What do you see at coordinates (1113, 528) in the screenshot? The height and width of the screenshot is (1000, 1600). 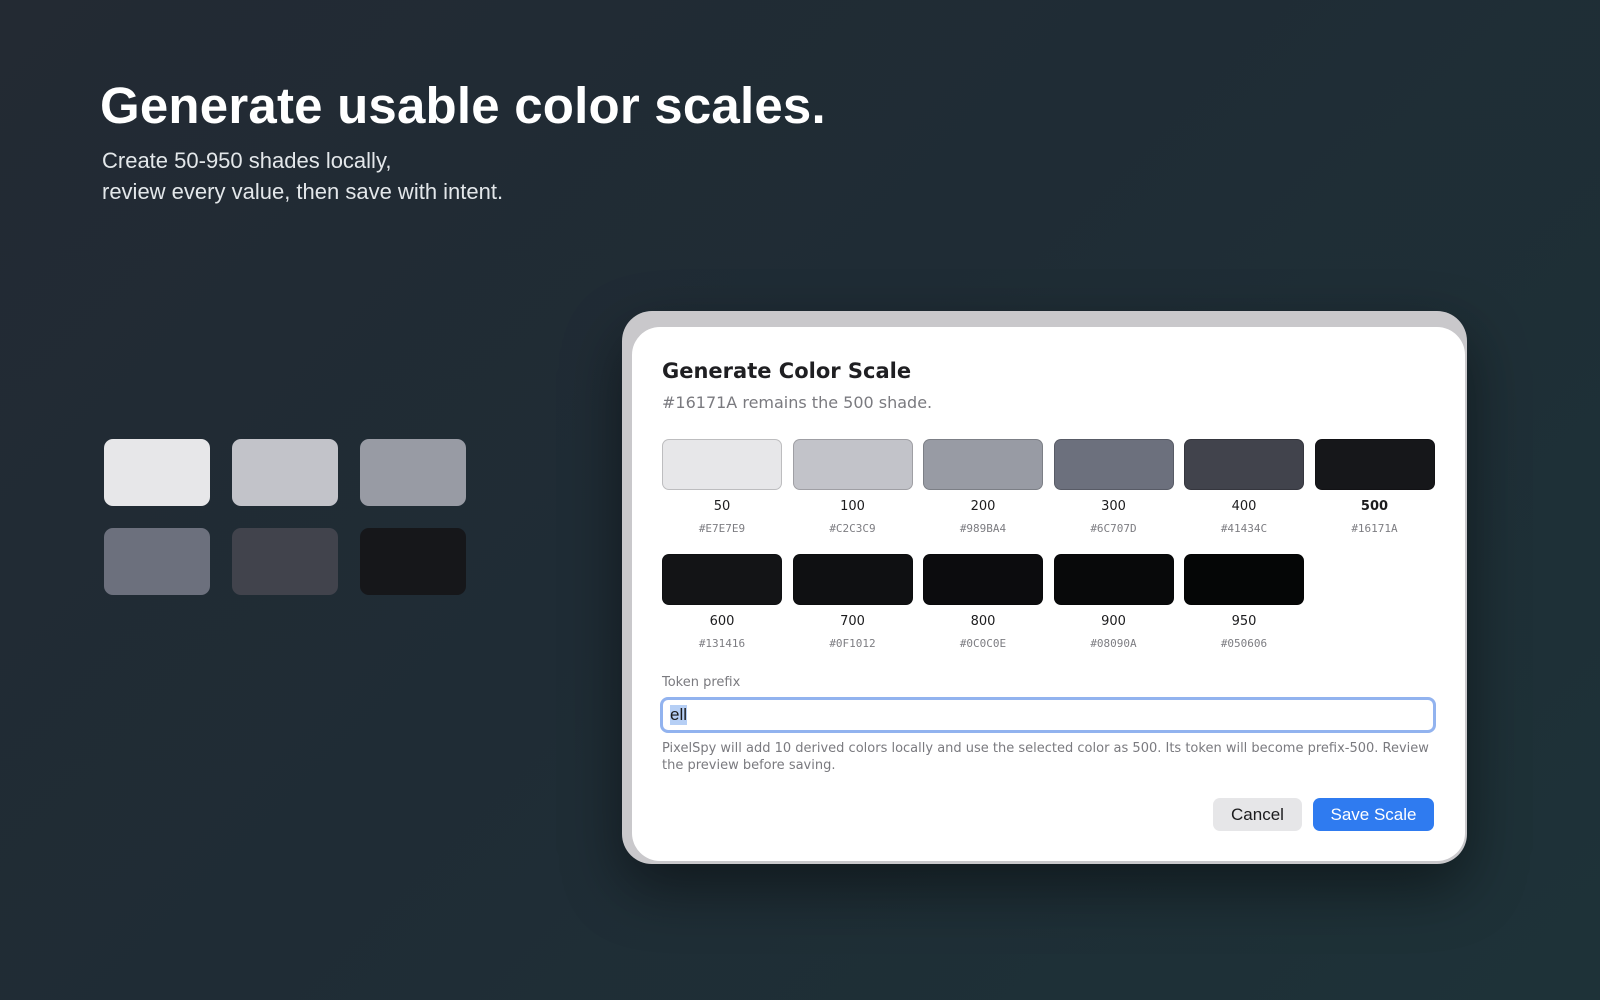 I see `swatch-hex-label: #6C707D` at bounding box center [1113, 528].